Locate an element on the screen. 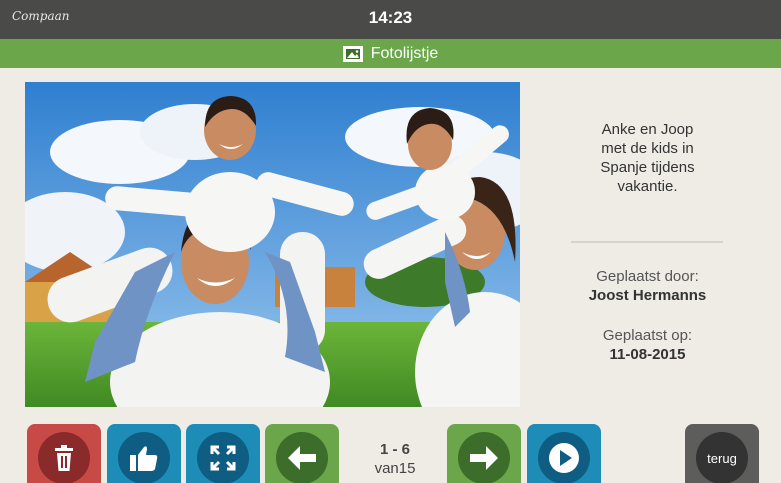 The width and height of the screenshot is (781, 483). photo-icon is located at coordinates (352, 53).